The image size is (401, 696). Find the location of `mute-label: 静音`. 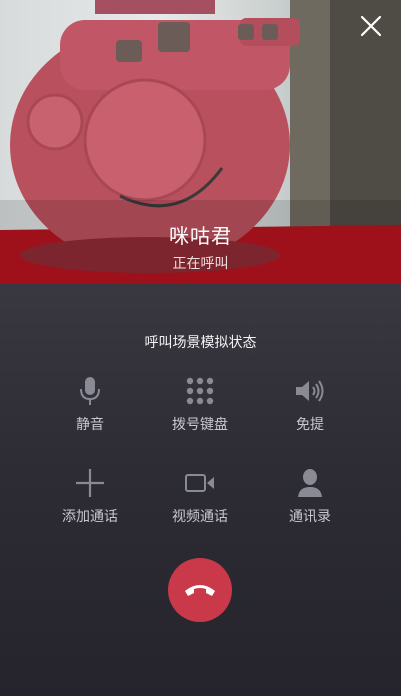

mute-label: 静音 is located at coordinates (90, 425).